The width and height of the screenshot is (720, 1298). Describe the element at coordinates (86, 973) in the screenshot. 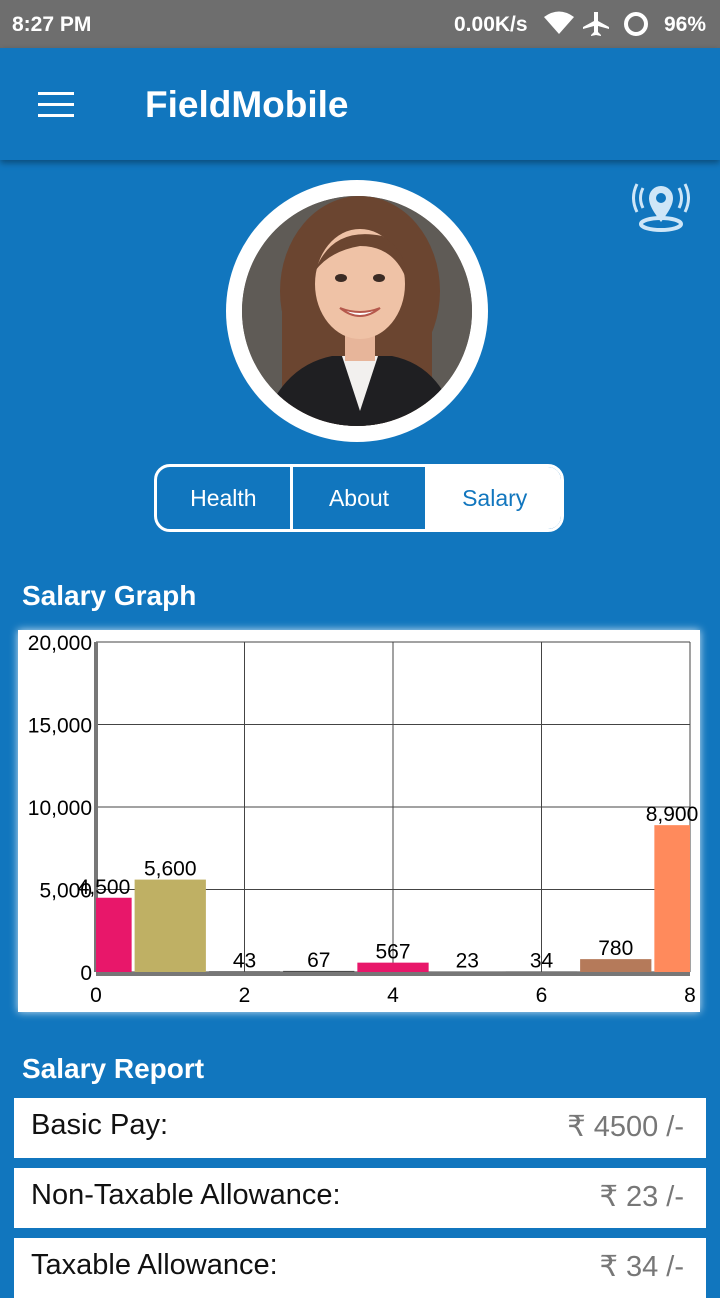

I see `y-tick-label: 0` at that location.